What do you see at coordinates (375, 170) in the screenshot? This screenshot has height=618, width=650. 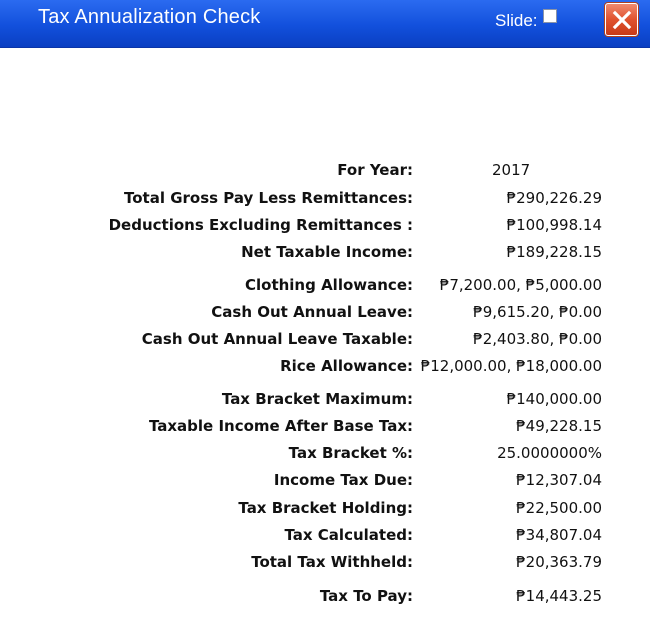 I see `for-year-label: For Year:` at bounding box center [375, 170].